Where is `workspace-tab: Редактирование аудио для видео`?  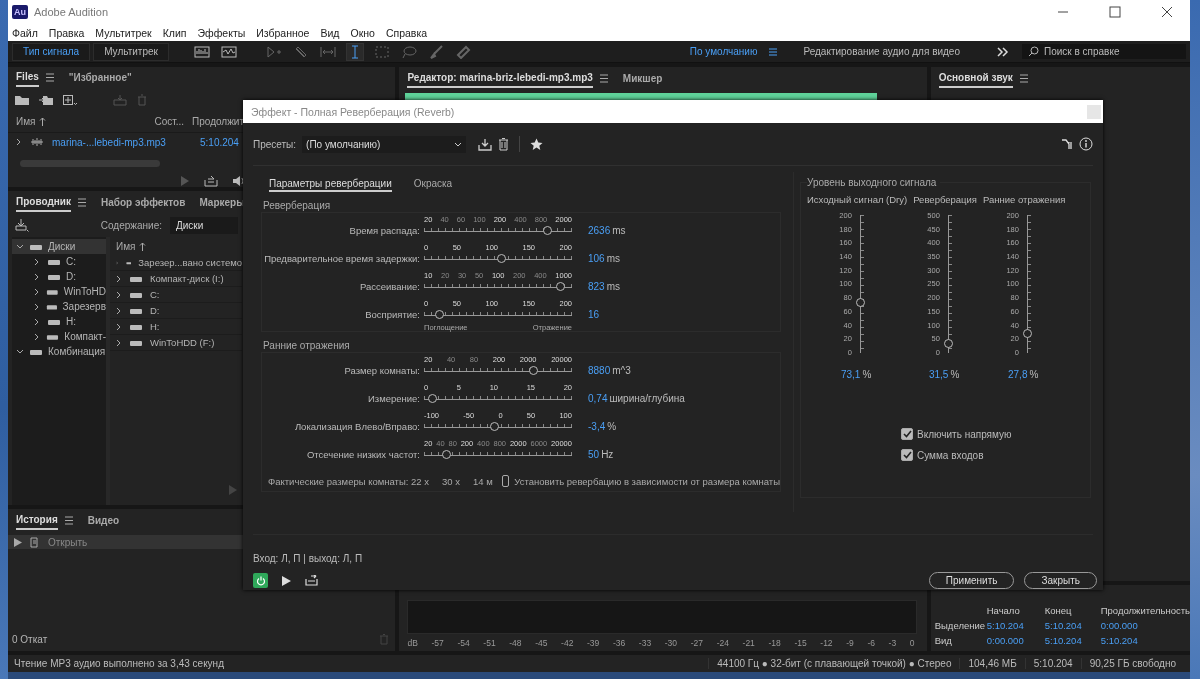 workspace-tab: Редактирование аудио для видео is located at coordinates (881, 51).